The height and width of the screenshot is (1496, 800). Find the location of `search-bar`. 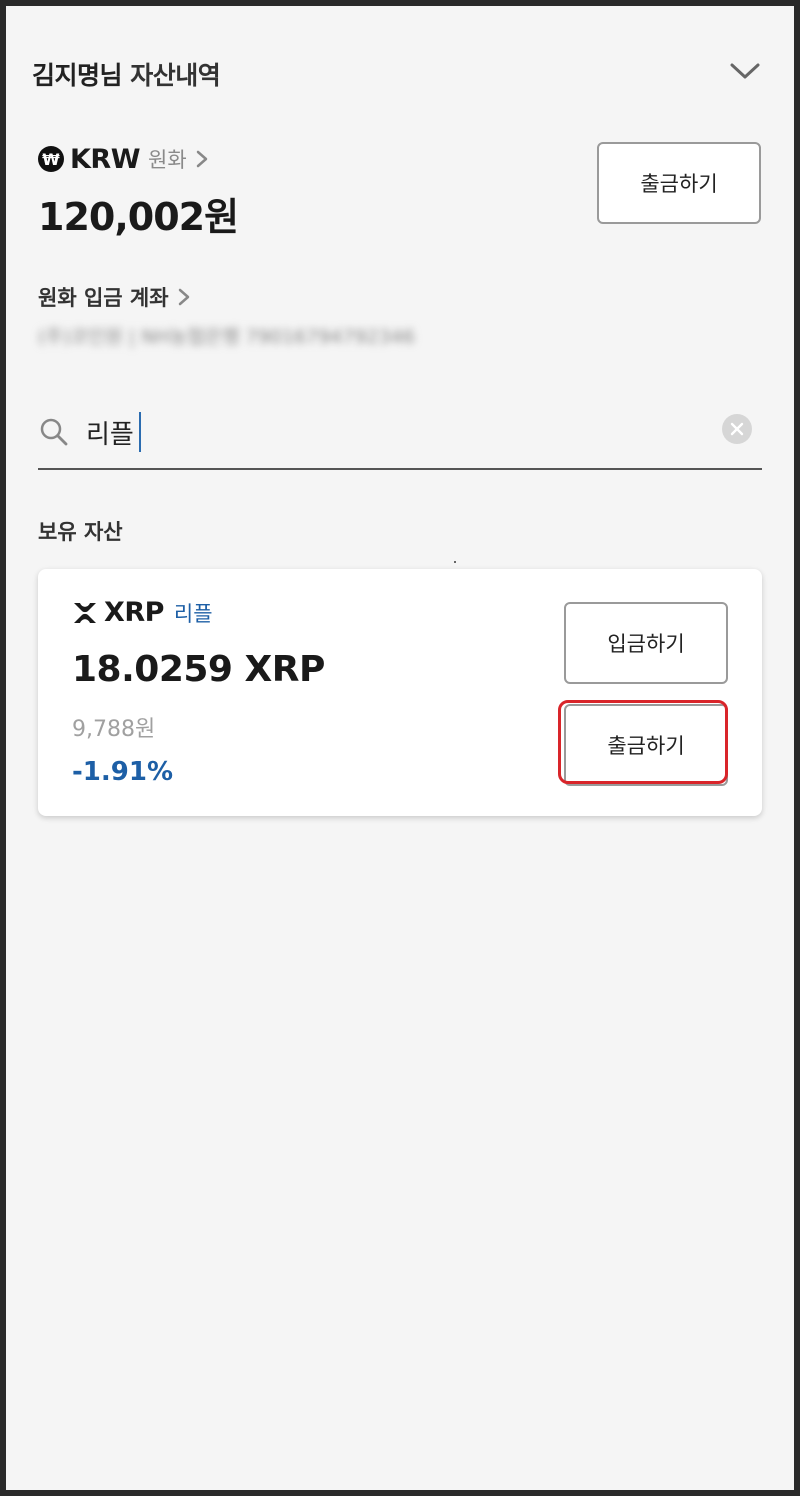

search-bar is located at coordinates (400, 437).